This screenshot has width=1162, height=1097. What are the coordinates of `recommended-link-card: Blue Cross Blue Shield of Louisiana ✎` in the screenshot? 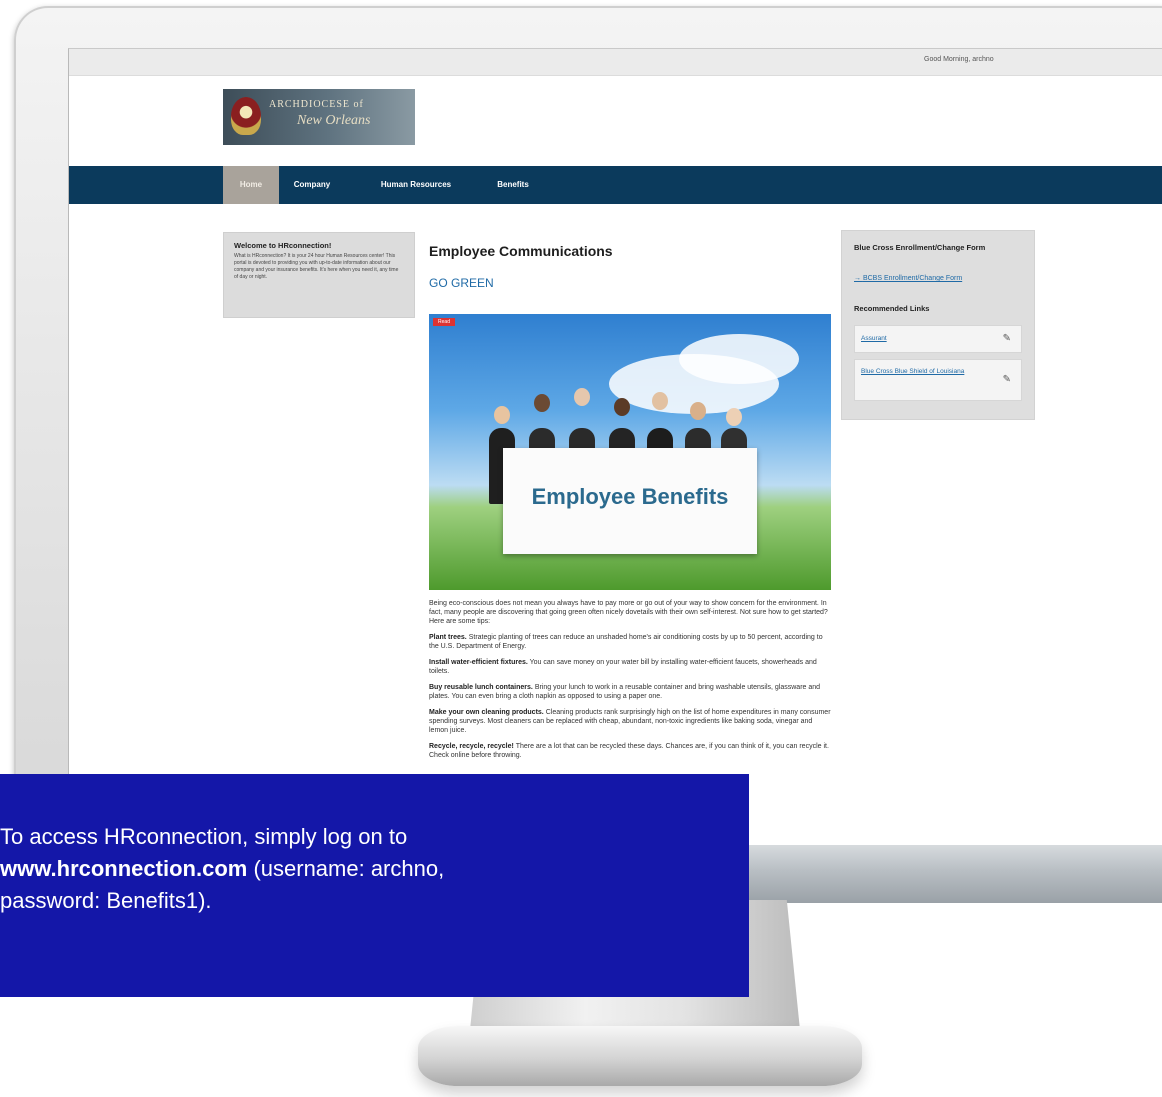 It's located at (938, 380).